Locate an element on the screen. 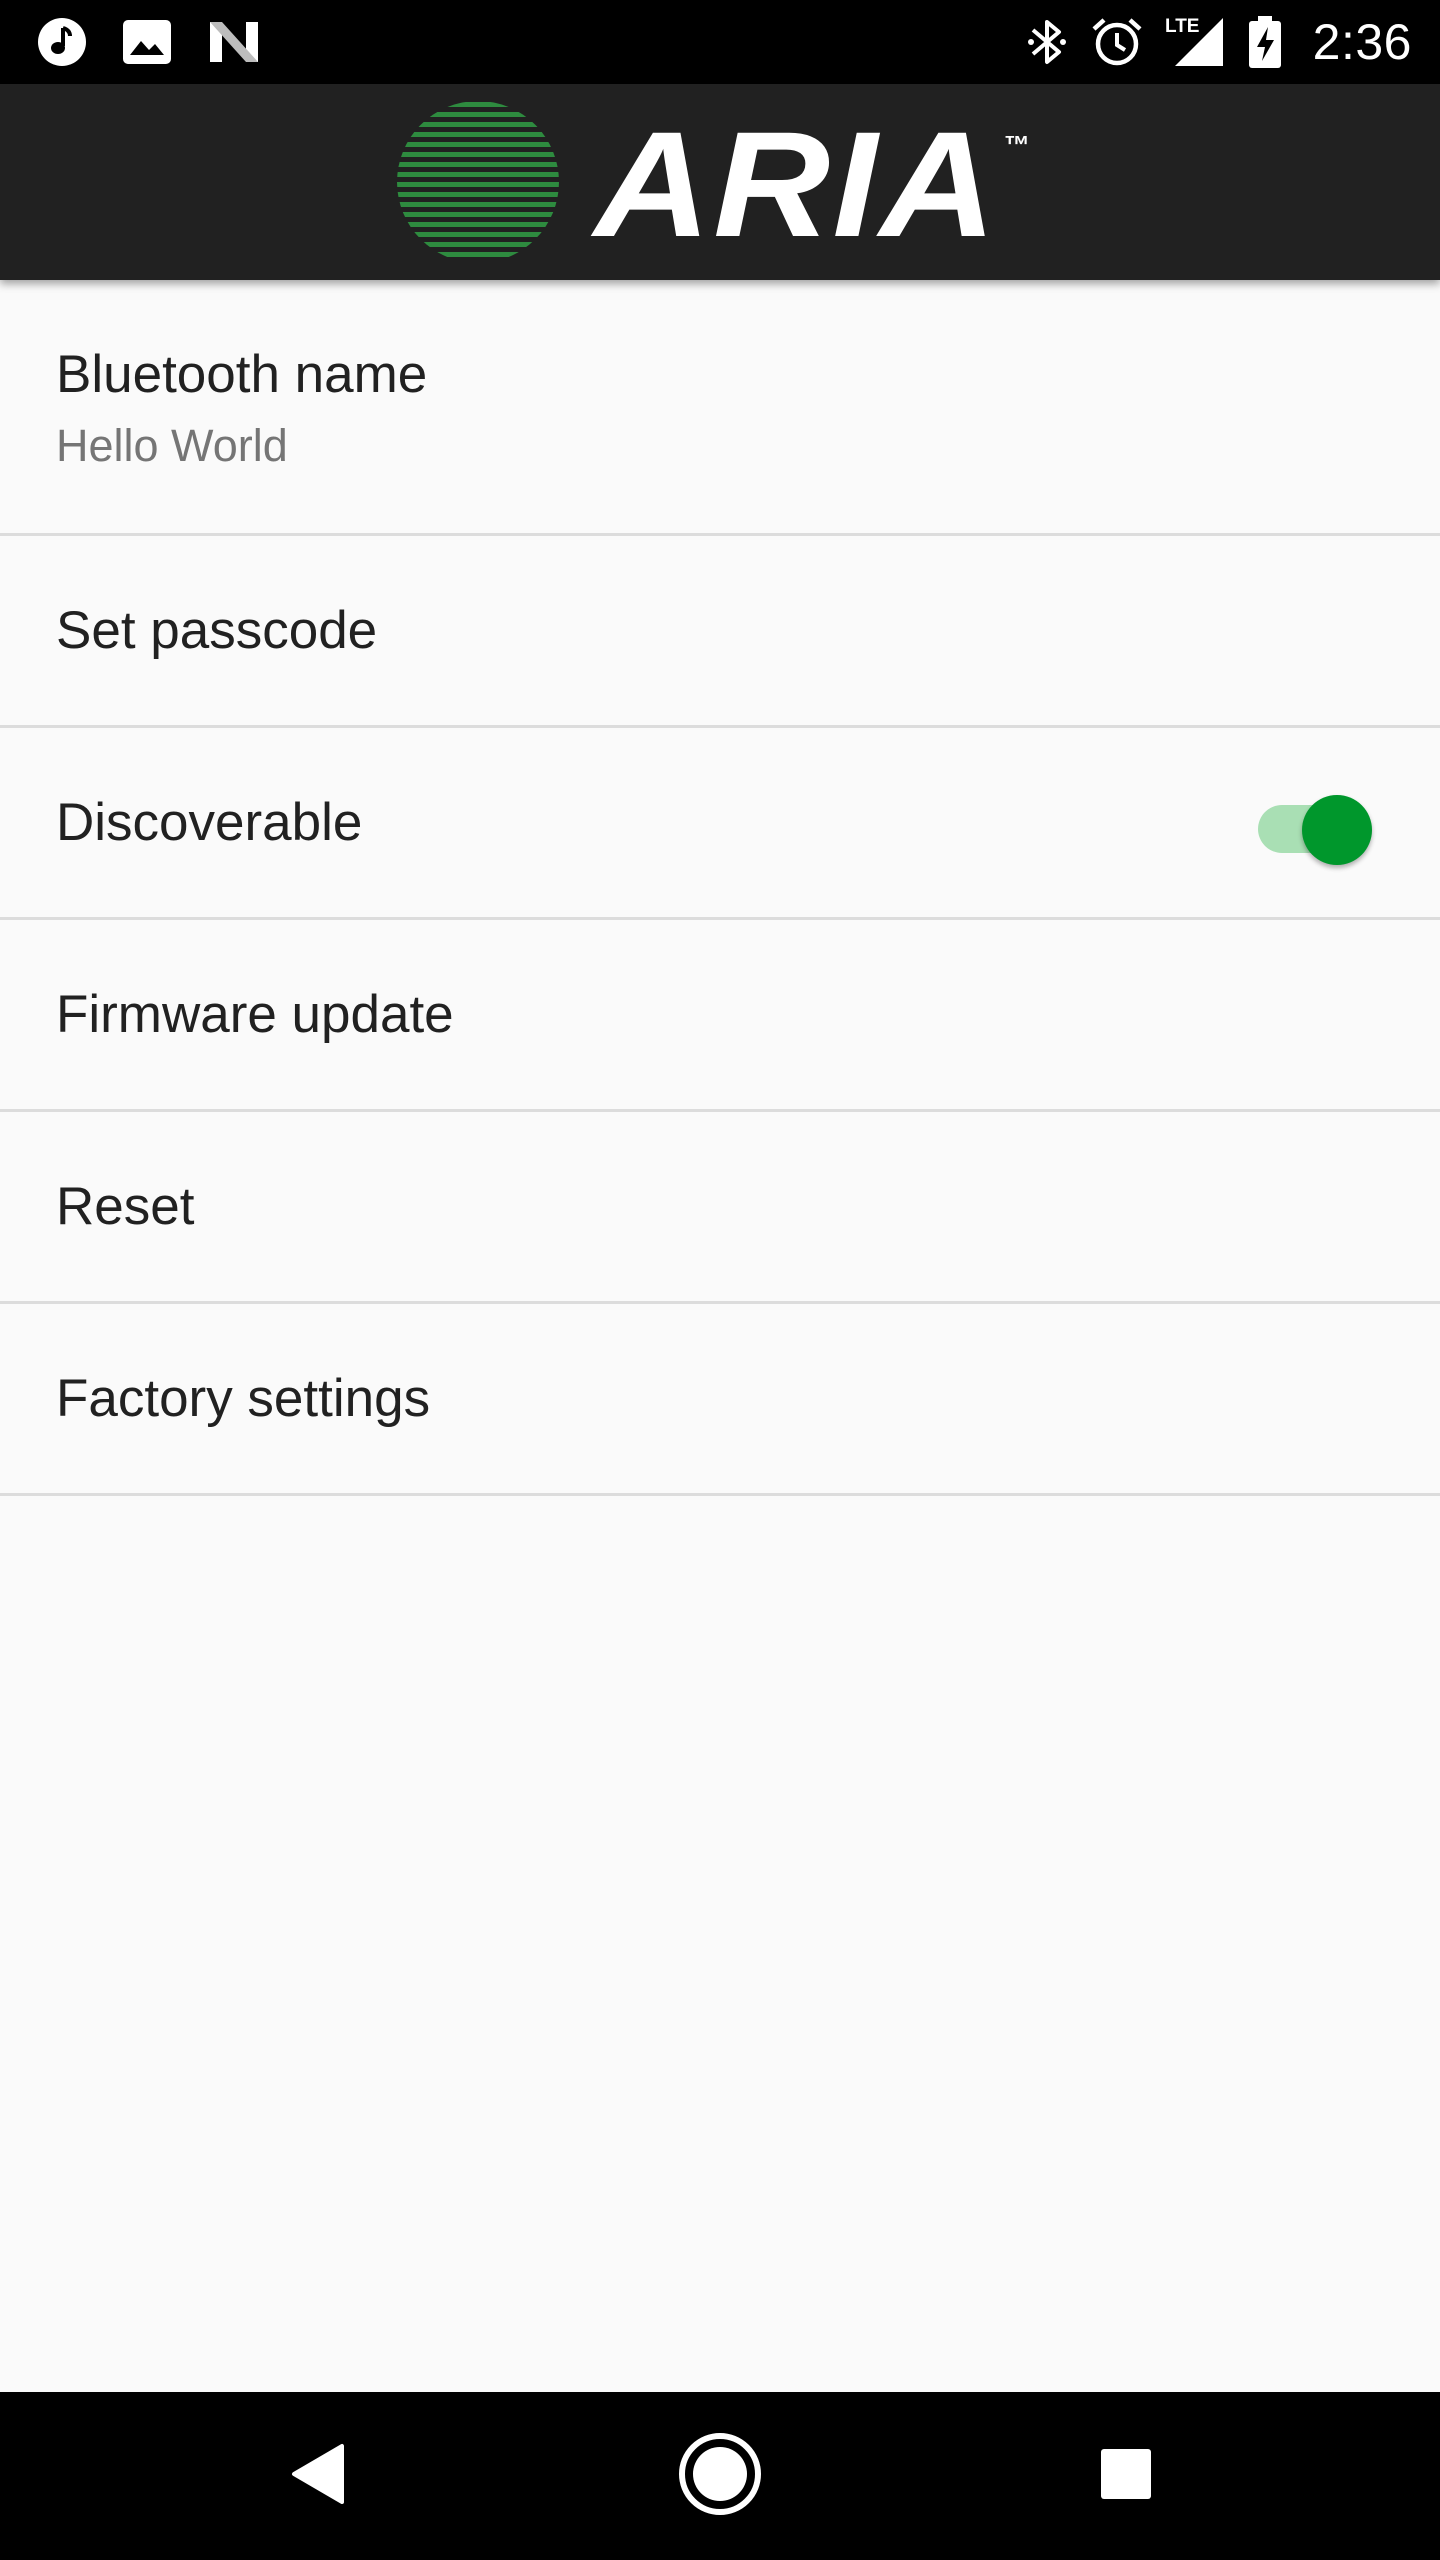  music-note-icon is located at coordinates (62, 42).